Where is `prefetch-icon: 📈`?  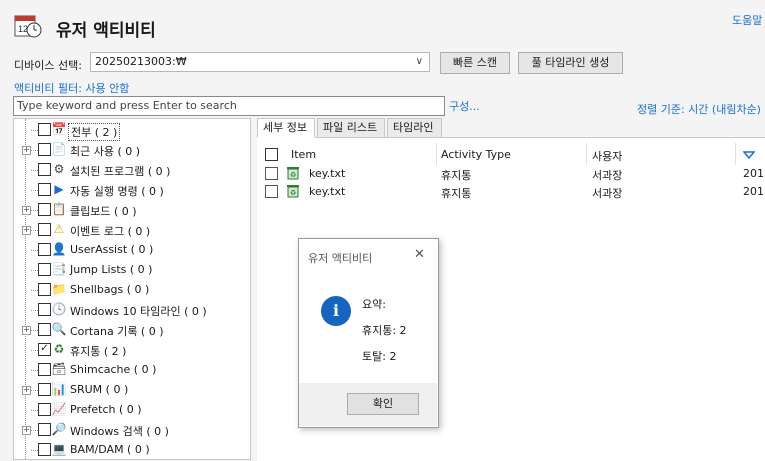
prefetch-icon: 📈 is located at coordinates (59, 409).